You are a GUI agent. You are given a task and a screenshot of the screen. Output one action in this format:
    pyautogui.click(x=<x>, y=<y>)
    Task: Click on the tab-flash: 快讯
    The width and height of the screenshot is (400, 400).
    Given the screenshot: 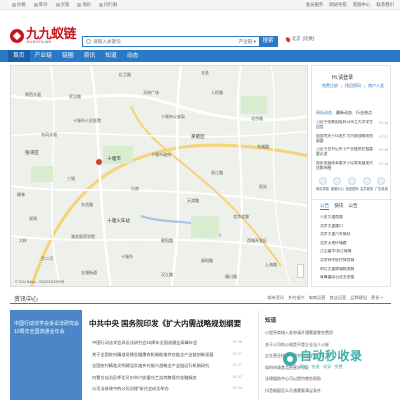 What is the action you would take?
    pyautogui.click(x=338, y=206)
    